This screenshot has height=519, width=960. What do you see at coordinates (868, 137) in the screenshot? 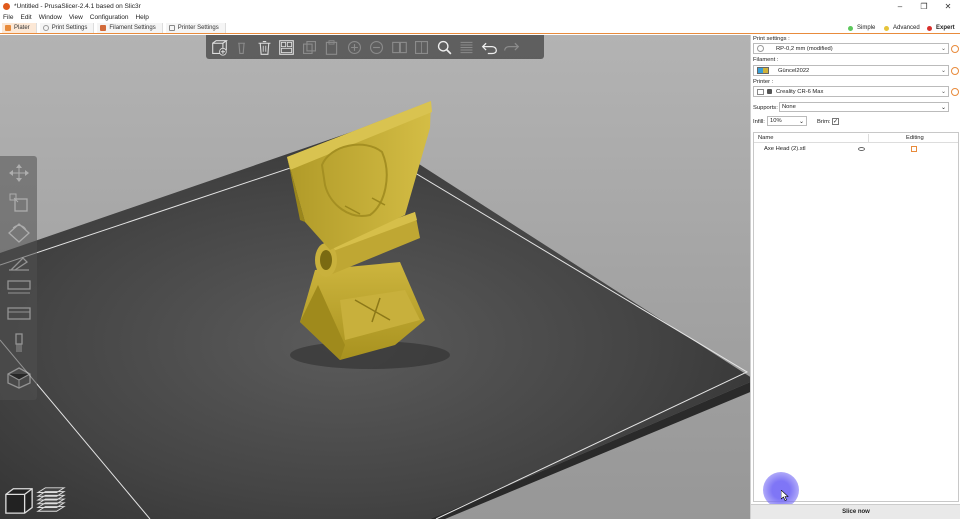
I see `column-divider` at bounding box center [868, 137].